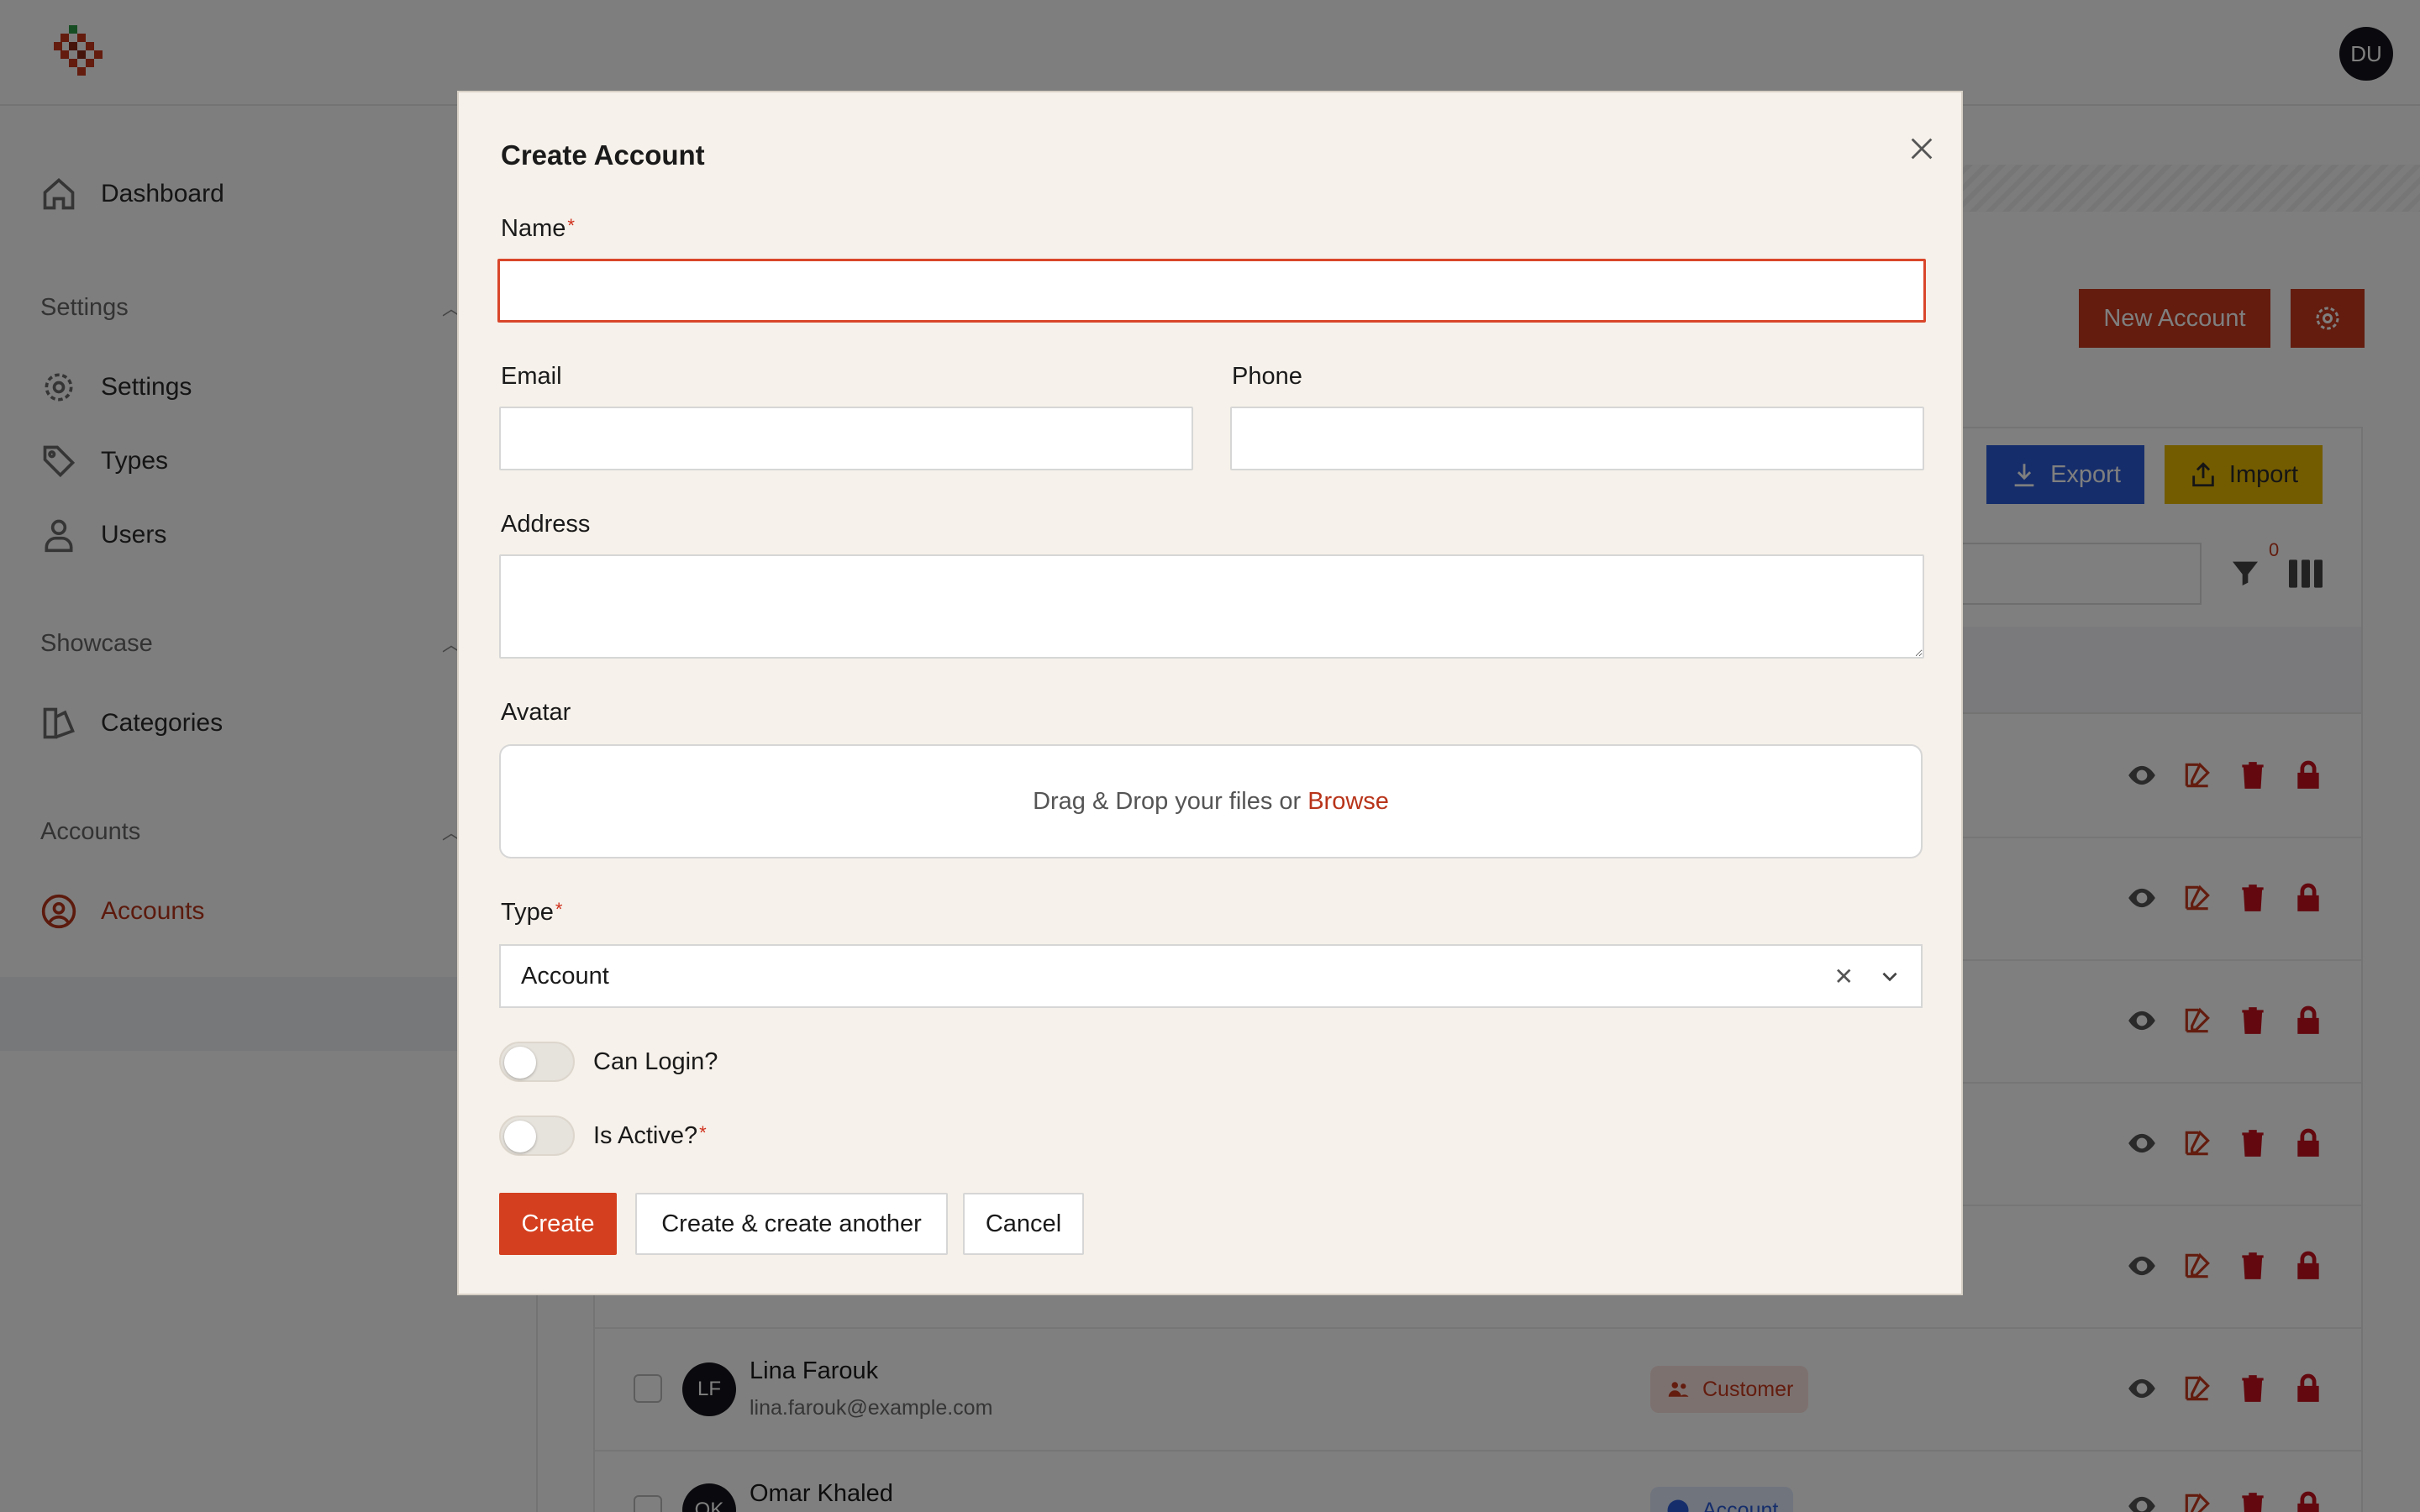 The width and height of the screenshot is (2420, 1512). Describe the element at coordinates (558, 1224) in the screenshot. I see `create-button: Create` at that location.